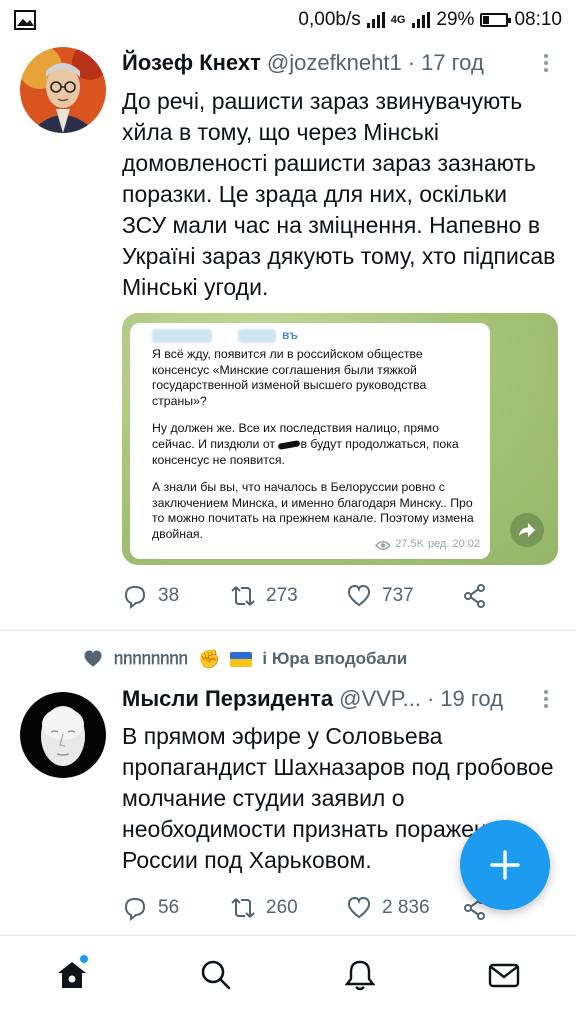 This screenshot has width=576, height=1024. Describe the element at coordinates (289, 444) in the screenshot. I see `redaction-mark` at that location.